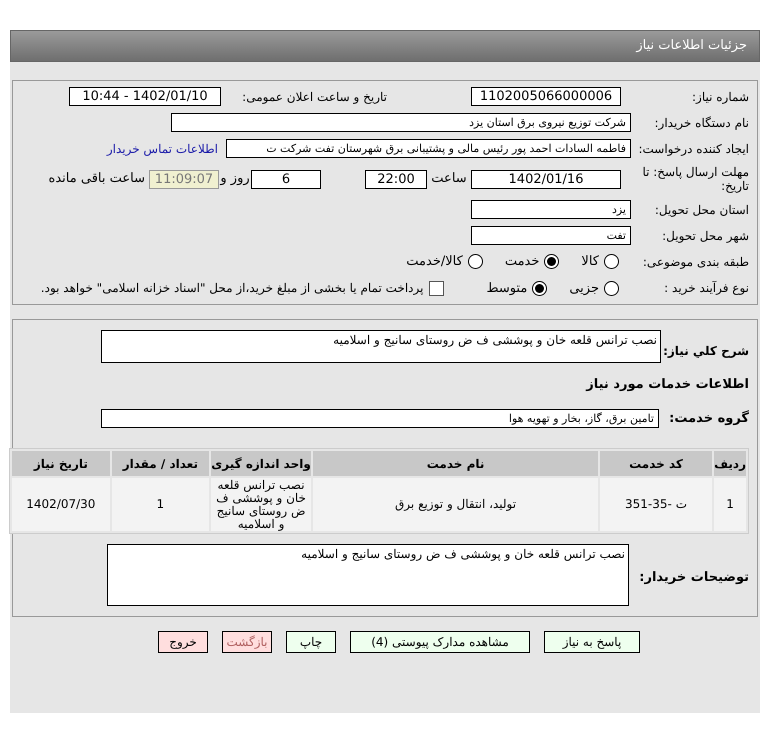 The height and width of the screenshot is (745, 770). What do you see at coordinates (311, 642) in the screenshot?
I see `action-button: چاپ` at bounding box center [311, 642].